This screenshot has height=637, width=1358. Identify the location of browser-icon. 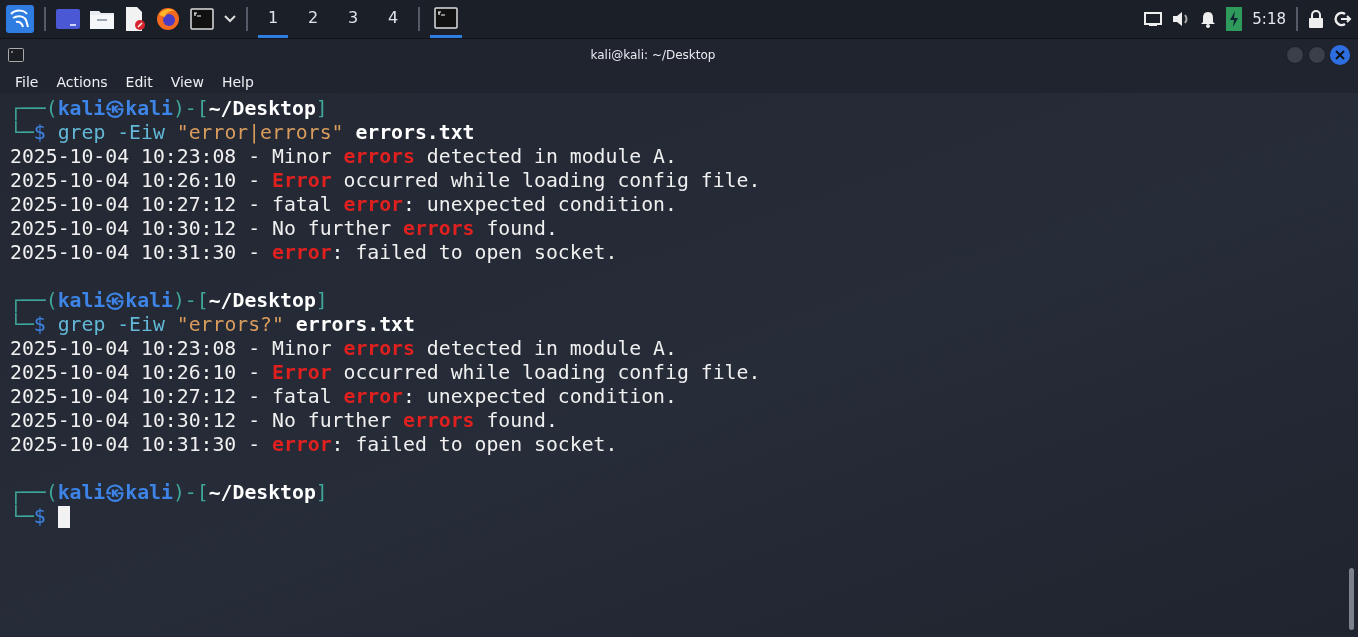
(168, 19).